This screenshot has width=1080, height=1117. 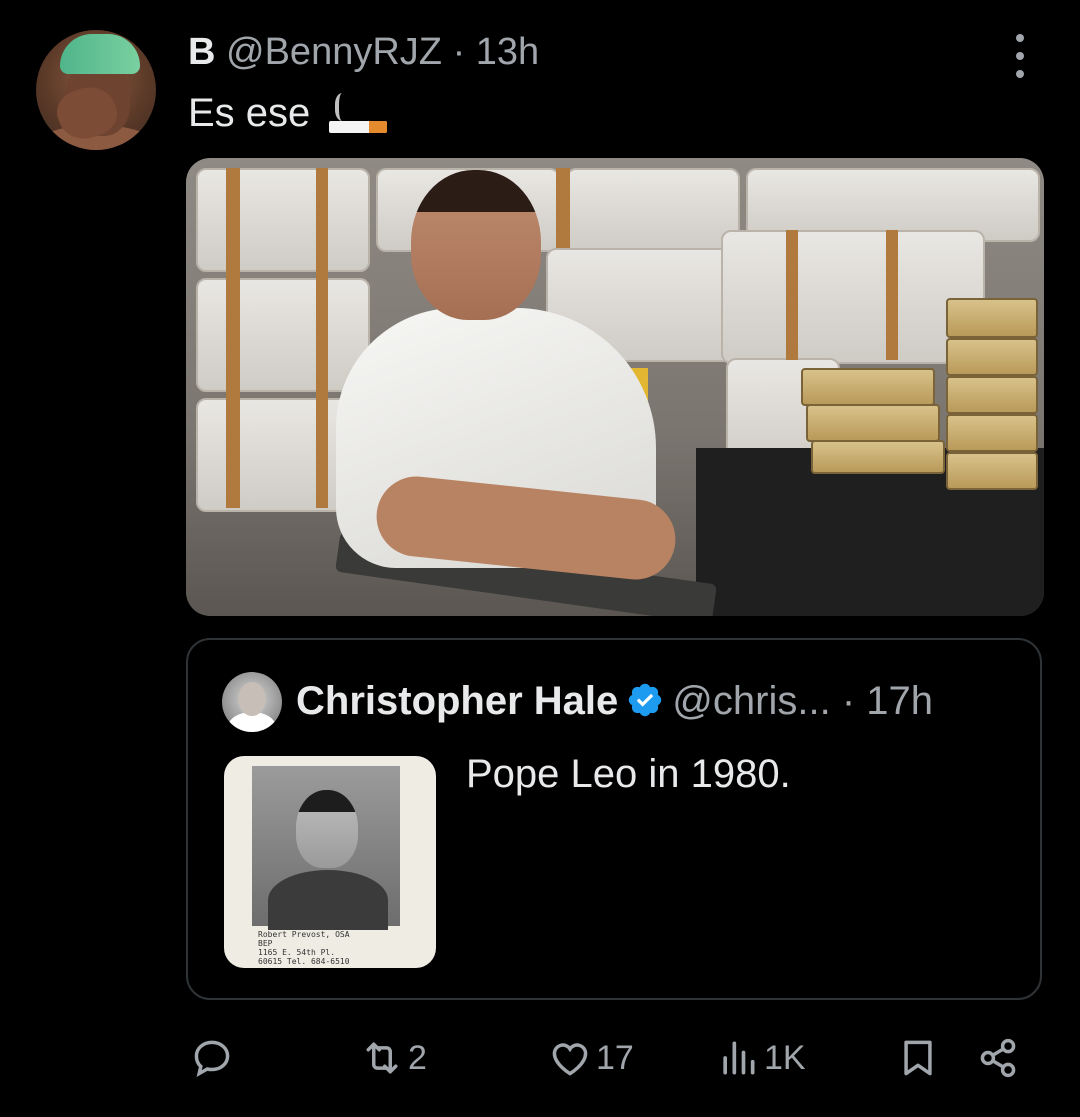 What do you see at coordinates (645, 700) in the screenshot?
I see `verified-badge-icon` at bounding box center [645, 700].